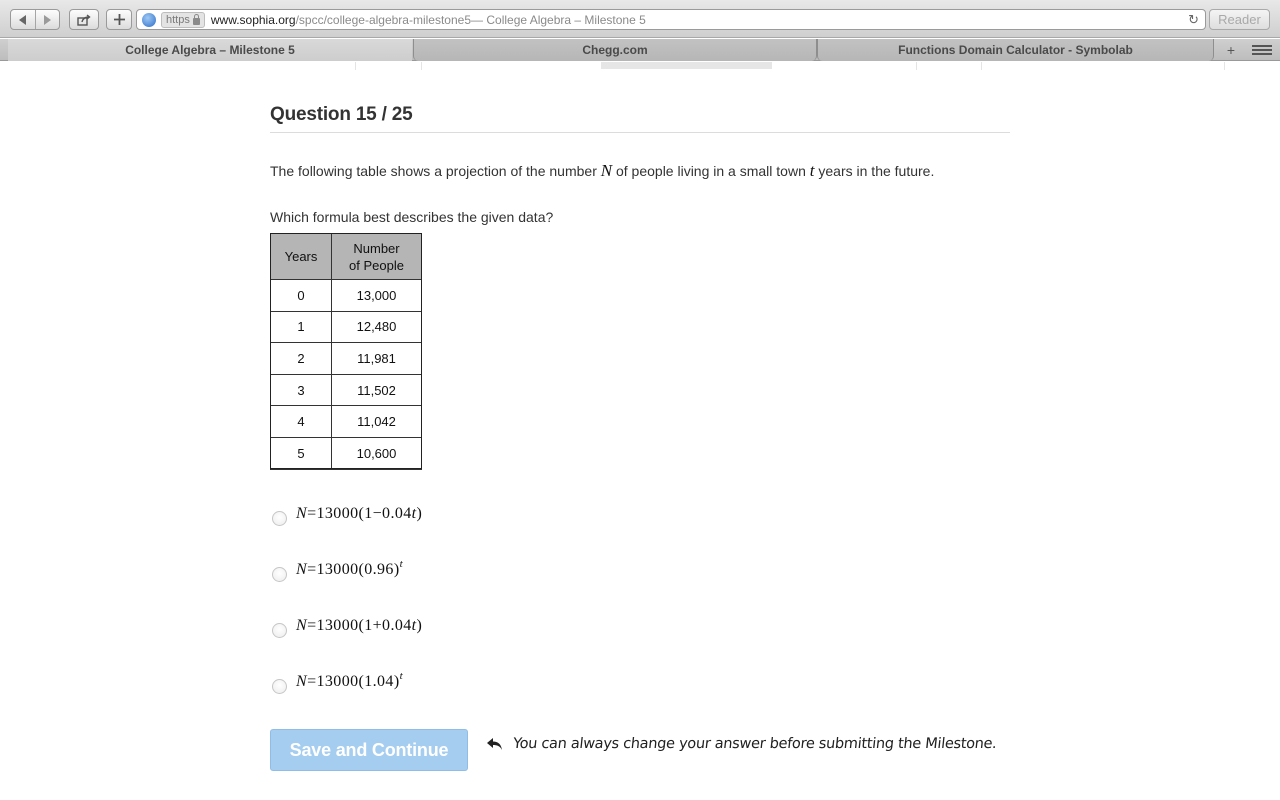 The width and height of the screenshot is (1280, 800). Describe the element at coordinates (350, 568) in the screenshot. I see `formula: N=13000(0.96)t` at that location.